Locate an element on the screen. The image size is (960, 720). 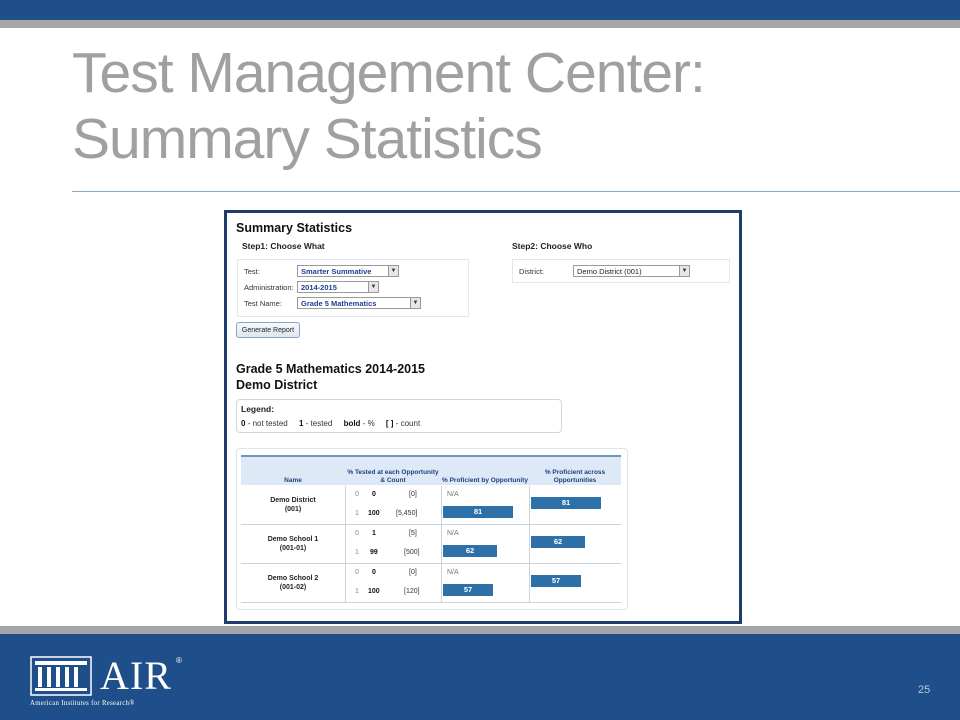
page-number: 25 is located at coordinates (924, 690).